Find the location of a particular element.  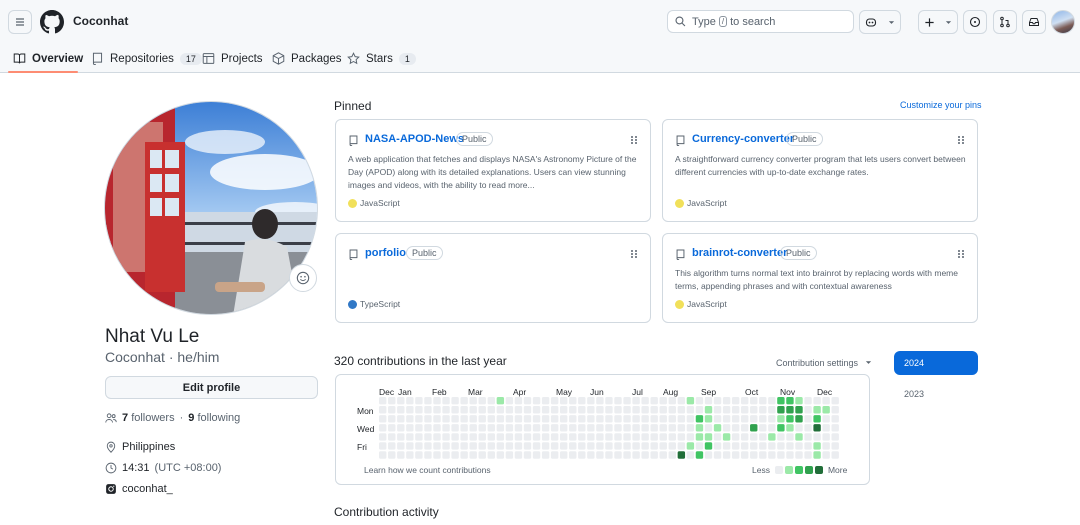

issues-button is located at coordinates (975, 22).